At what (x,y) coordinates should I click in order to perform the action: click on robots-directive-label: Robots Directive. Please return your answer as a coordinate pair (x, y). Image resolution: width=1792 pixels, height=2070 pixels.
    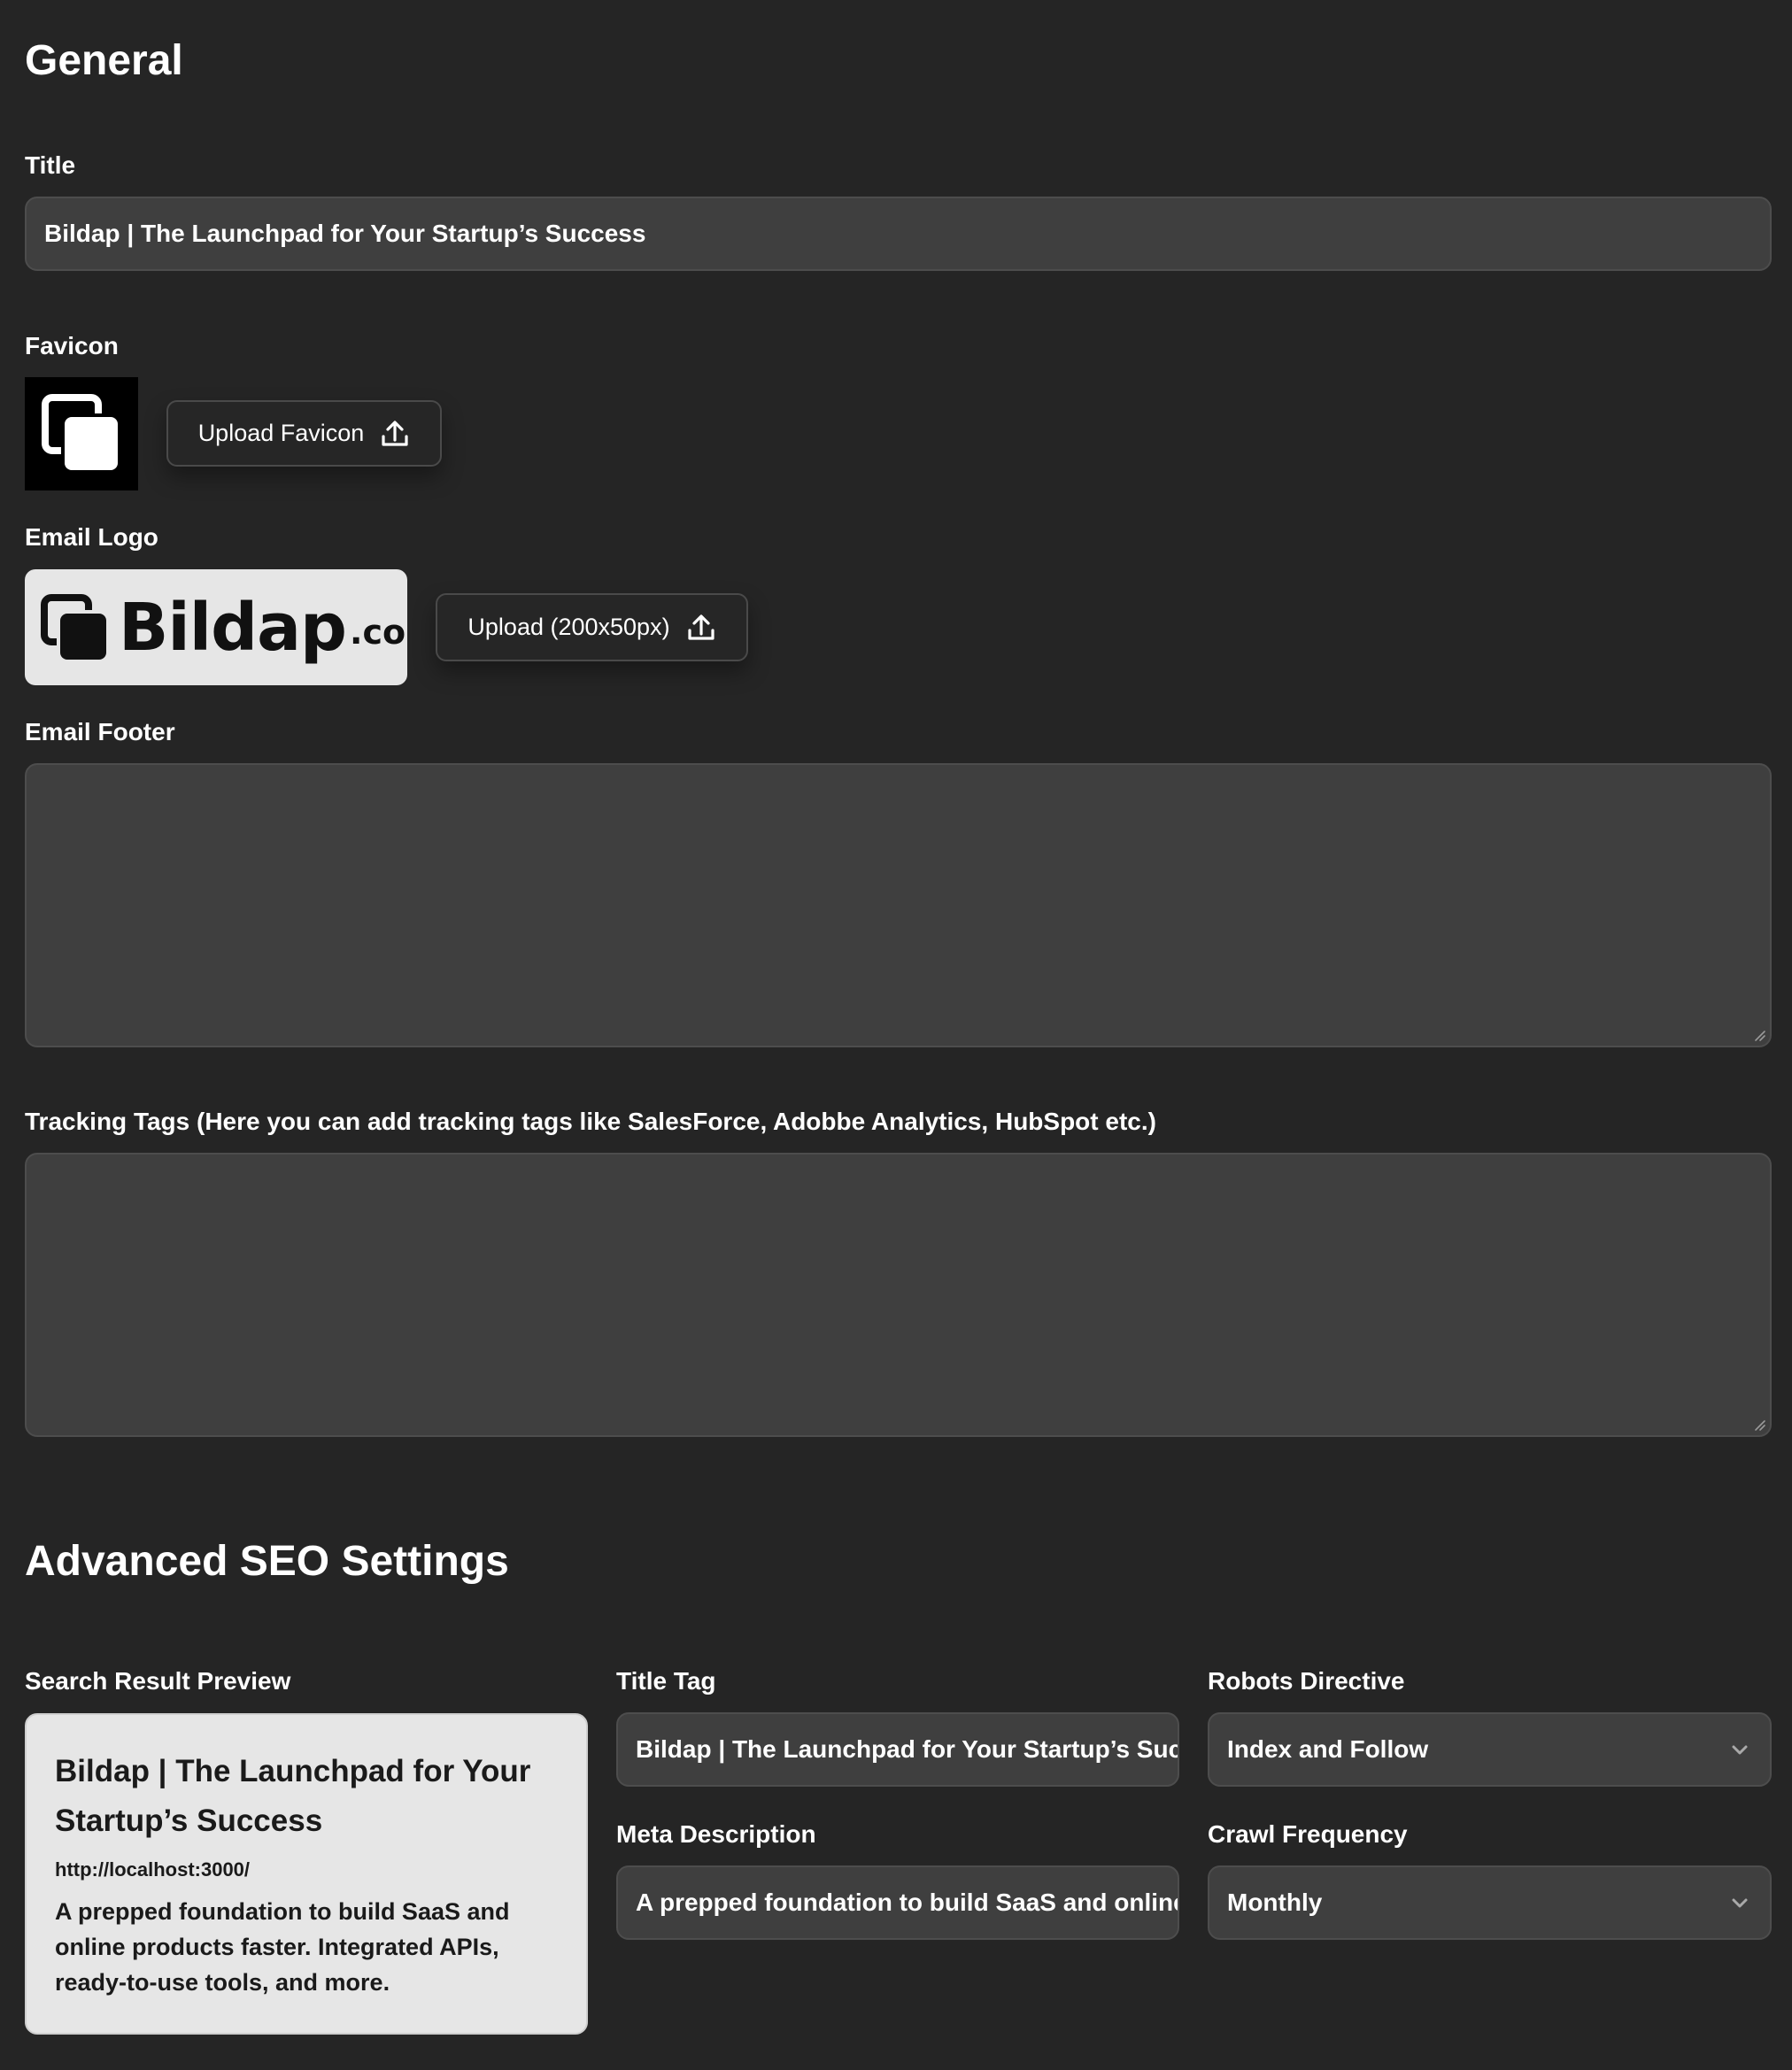
    Looking at the image, I should click on (1307, 1681).